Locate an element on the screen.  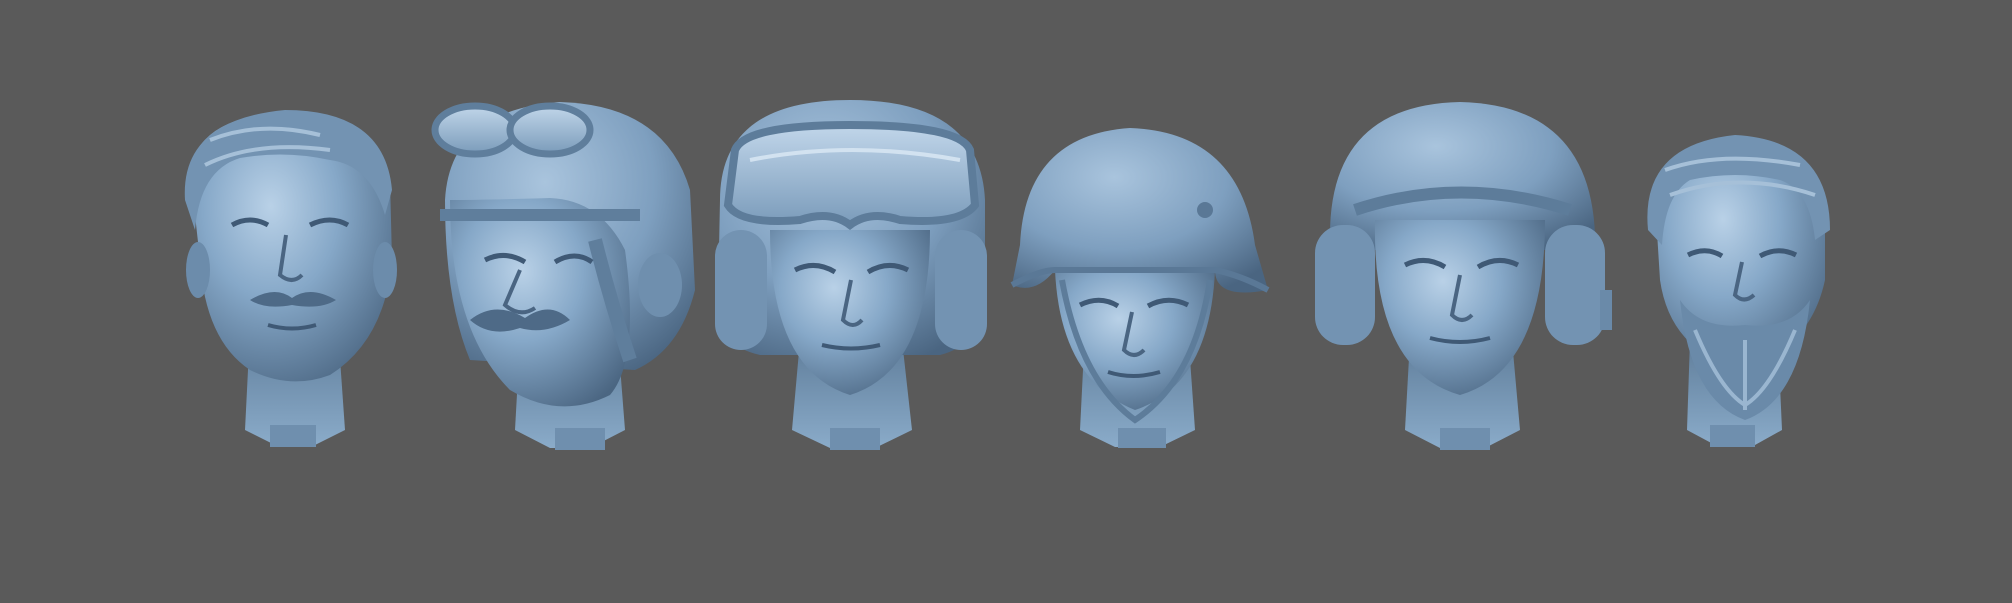
head-model-aviator-goggles is located at coordinates (563, 276).